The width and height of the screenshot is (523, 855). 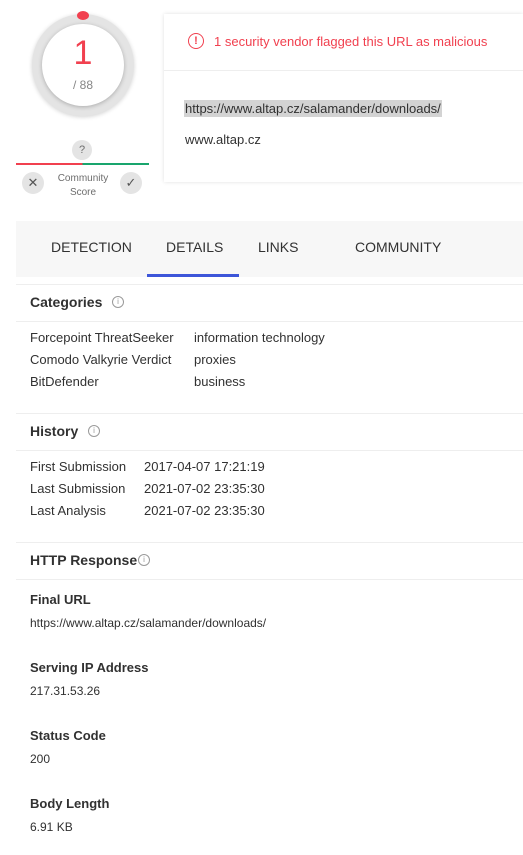 What do you see at coordinates (68, 510) in the screenshot?
I see `history-label: Last Analysis` at bounding box center [68, 510].